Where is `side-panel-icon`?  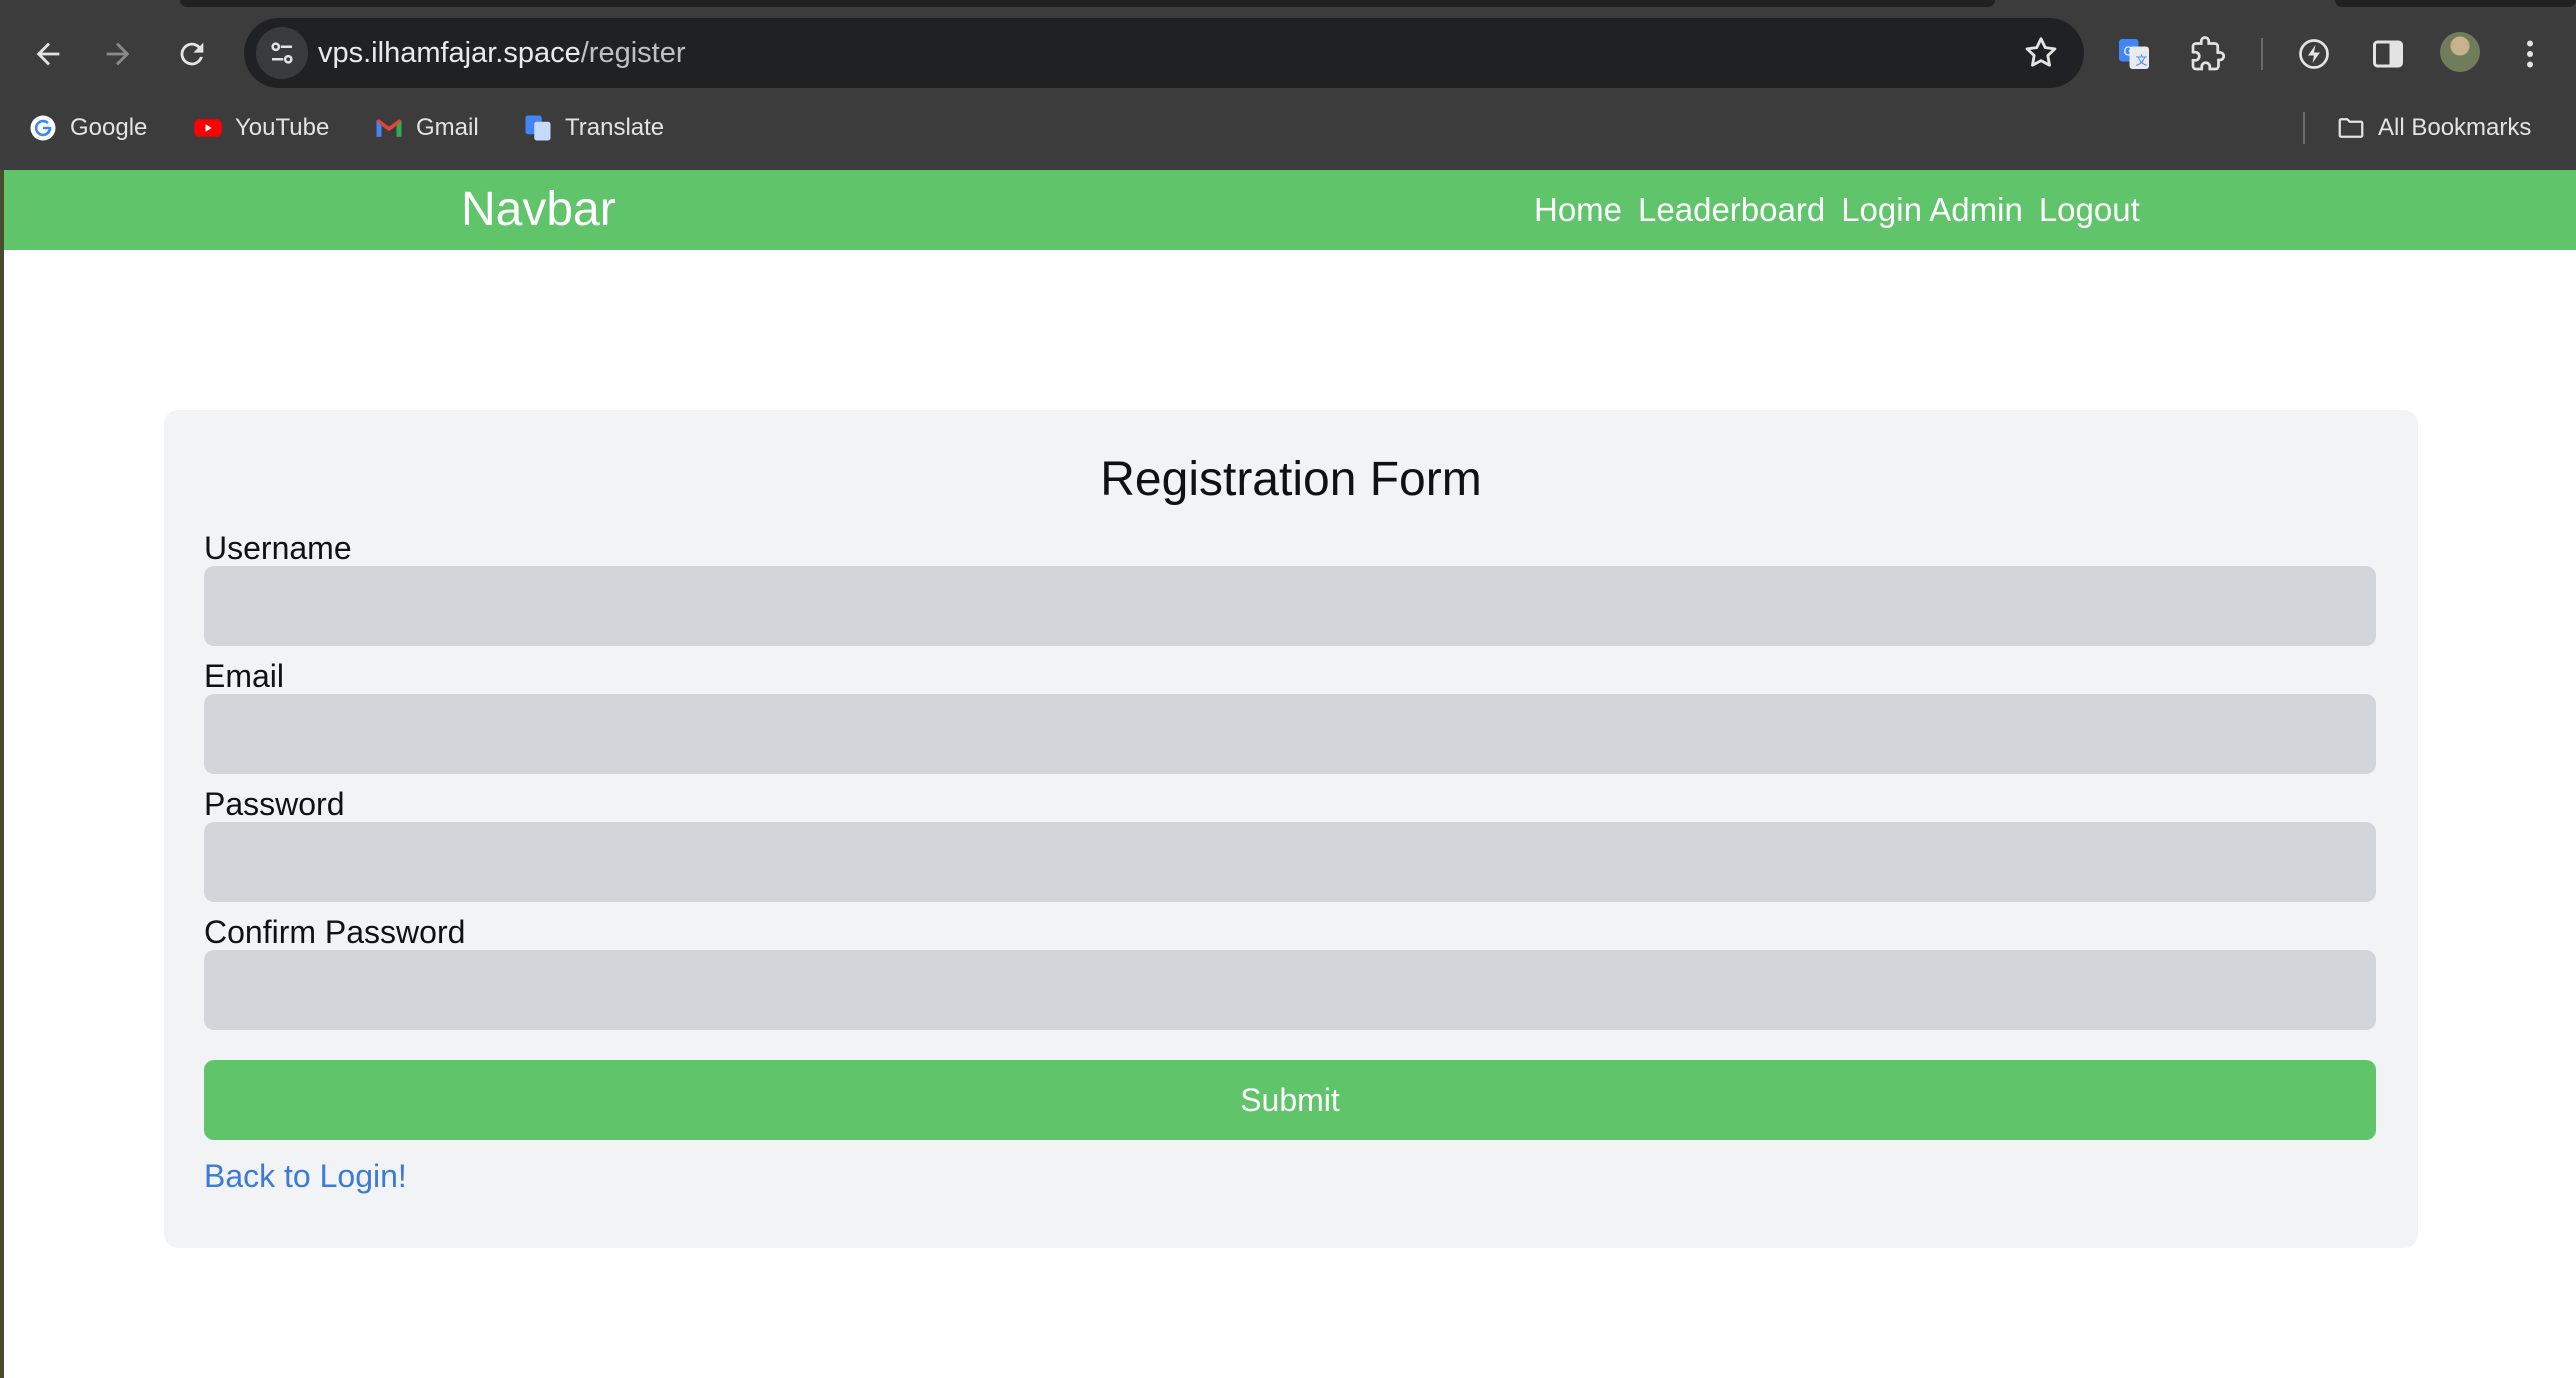 side-panel-icon is located at coordinates (2388, 54).